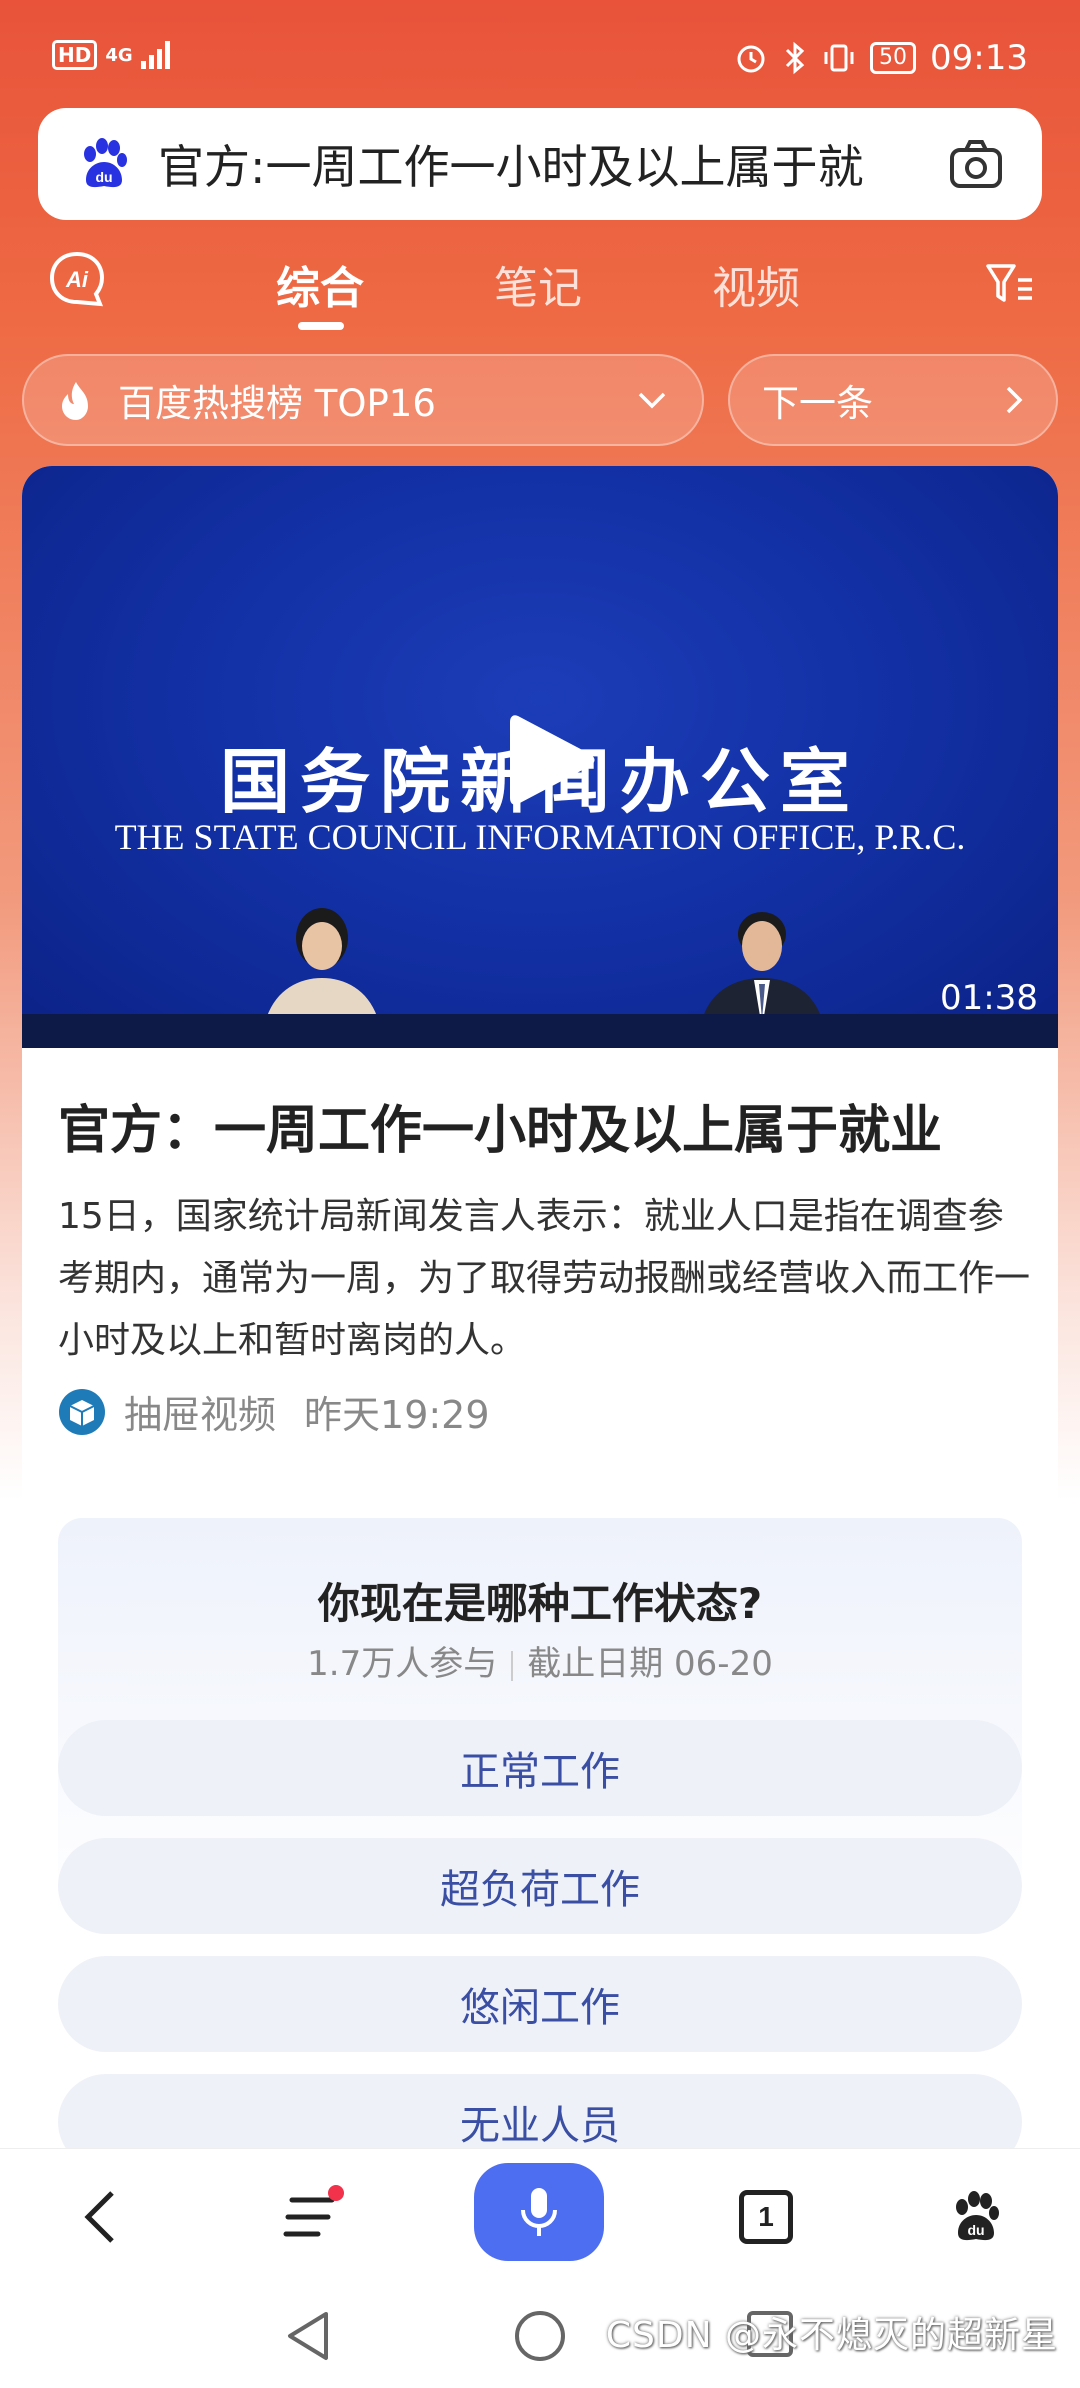  What do you see at coordinates (976, 164) in the screenshot?
I see `camera-icon` at bounding box center [976, 164].